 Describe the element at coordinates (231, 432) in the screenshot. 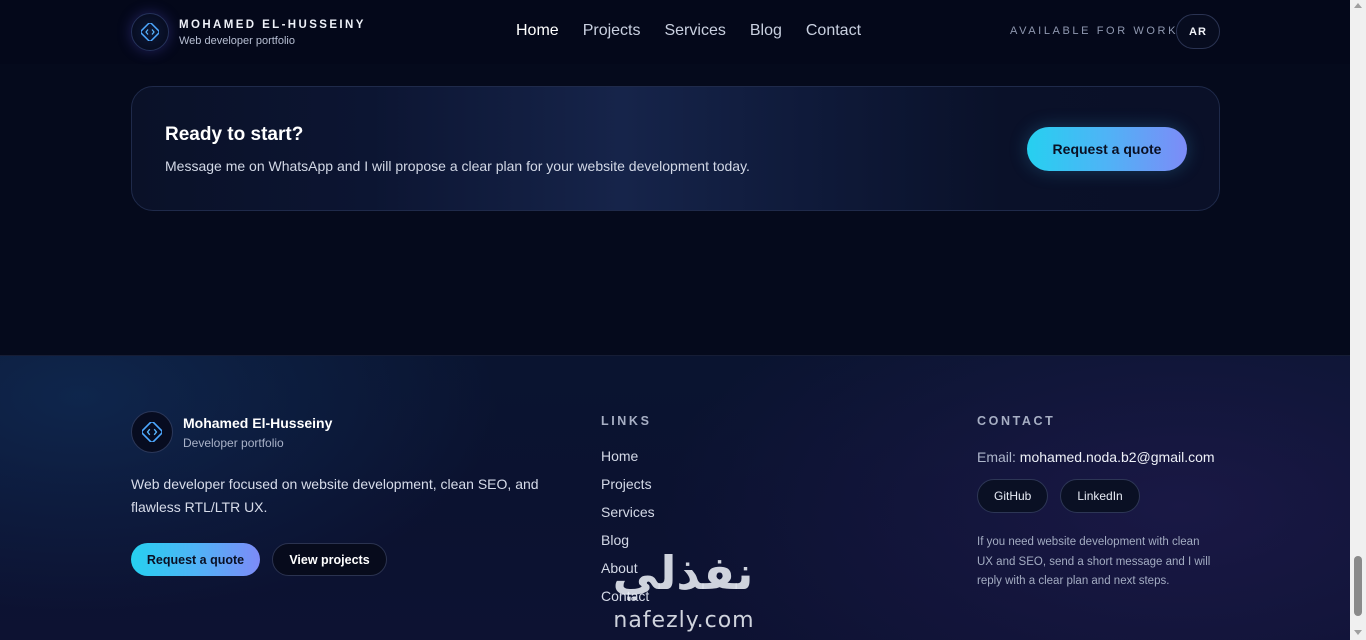

I see `footer-brand: Mohamed El-Husseiny Developer portfolio` at that location.